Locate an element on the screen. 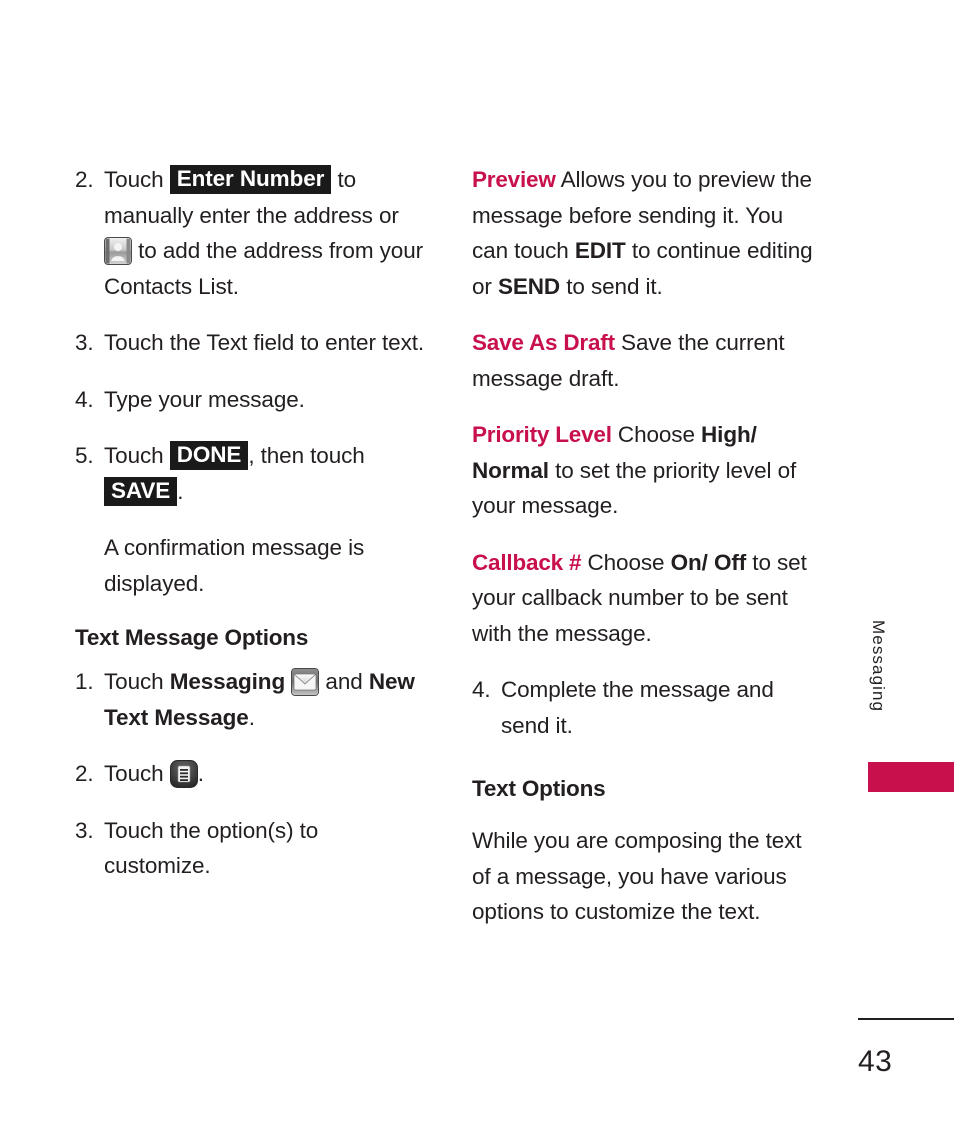 This screenshot has width=954, height=1145. step-text: Type your message. is located at coordinates (204, 399).